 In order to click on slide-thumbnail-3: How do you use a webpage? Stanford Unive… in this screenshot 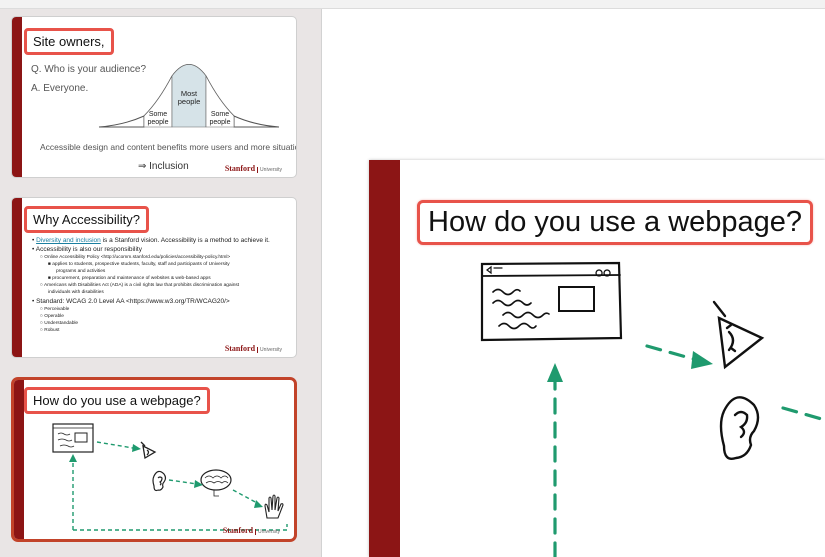, I will do `click(154, 459)`.